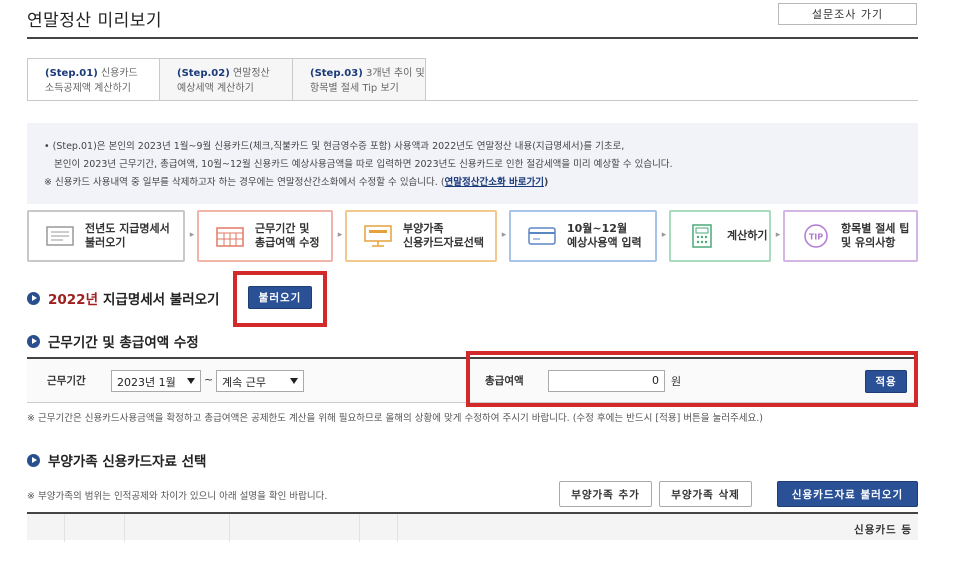 The height and width of the screenshot is (570, 976). What do you see at coordinates (720, 236) in the screenshot?
I see `step-calculate: 계산하기` at bounding box center [720, 236].